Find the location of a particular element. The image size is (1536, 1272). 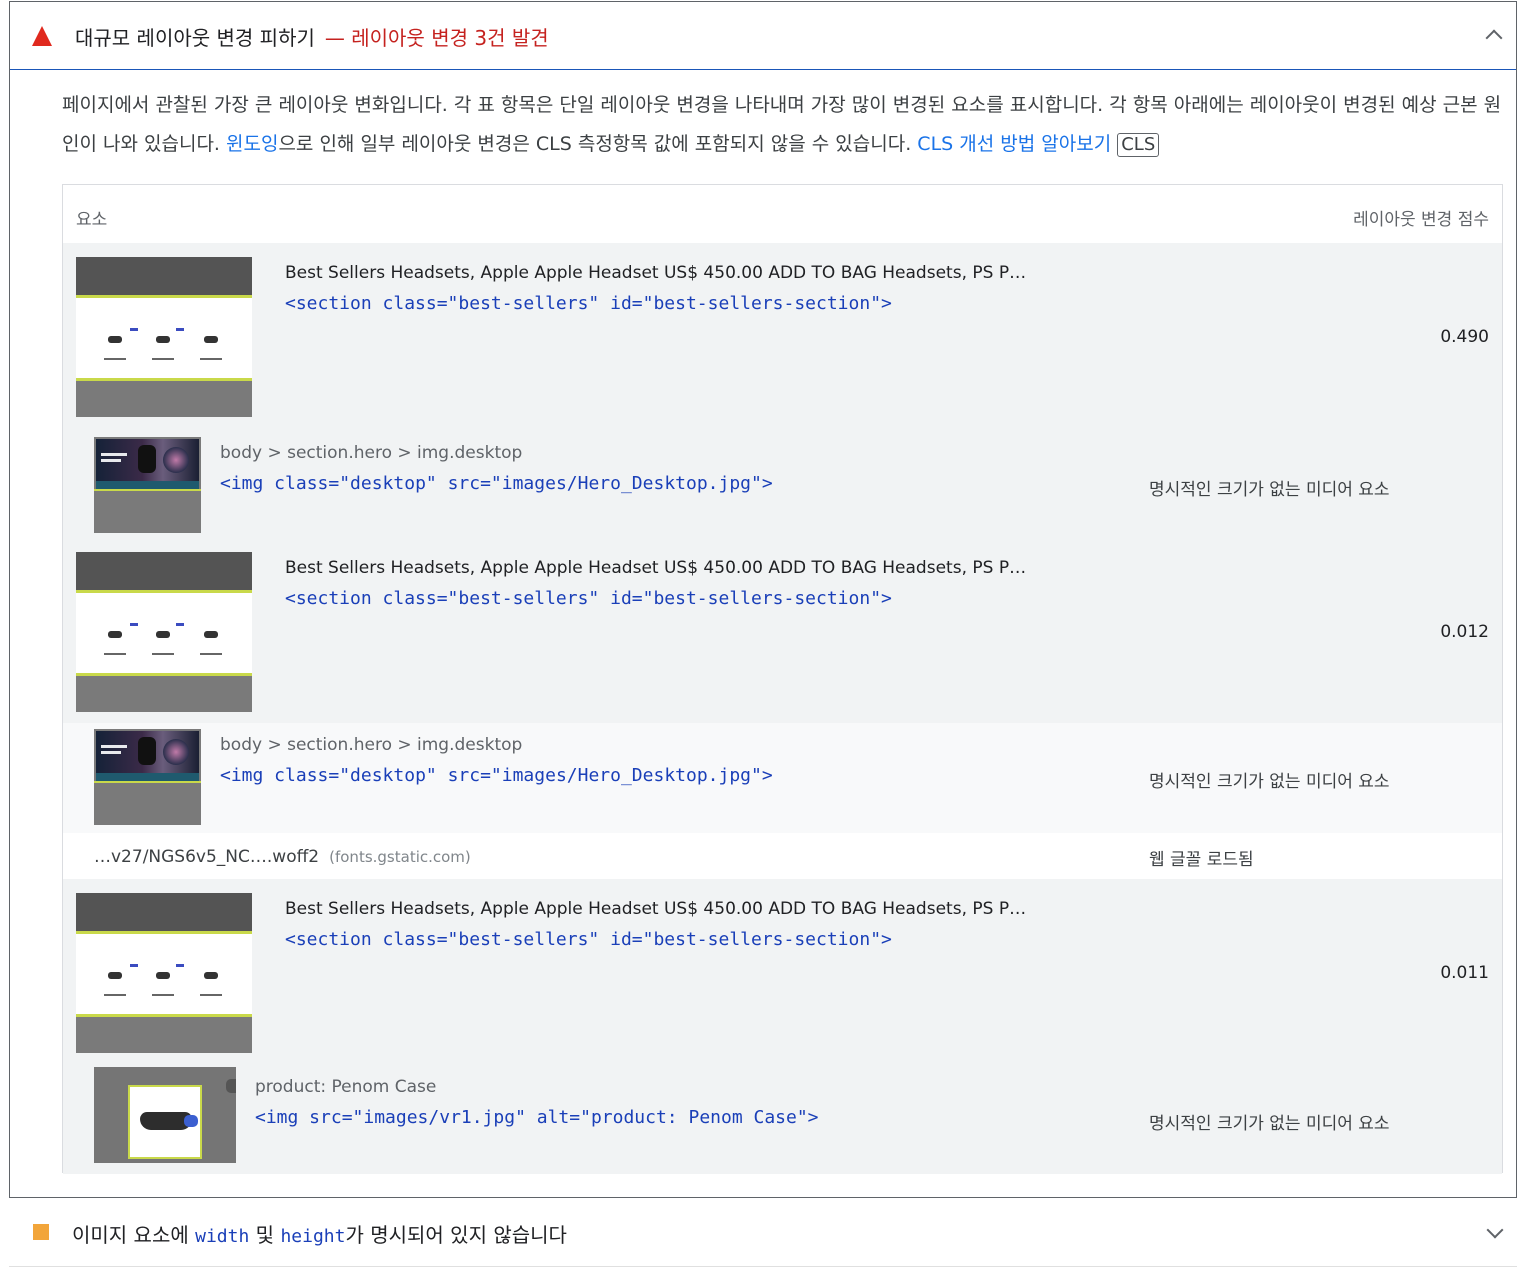

learn-cls-link: CLS 개선 방법 알아보기 is located at coordinates (1014, 144).